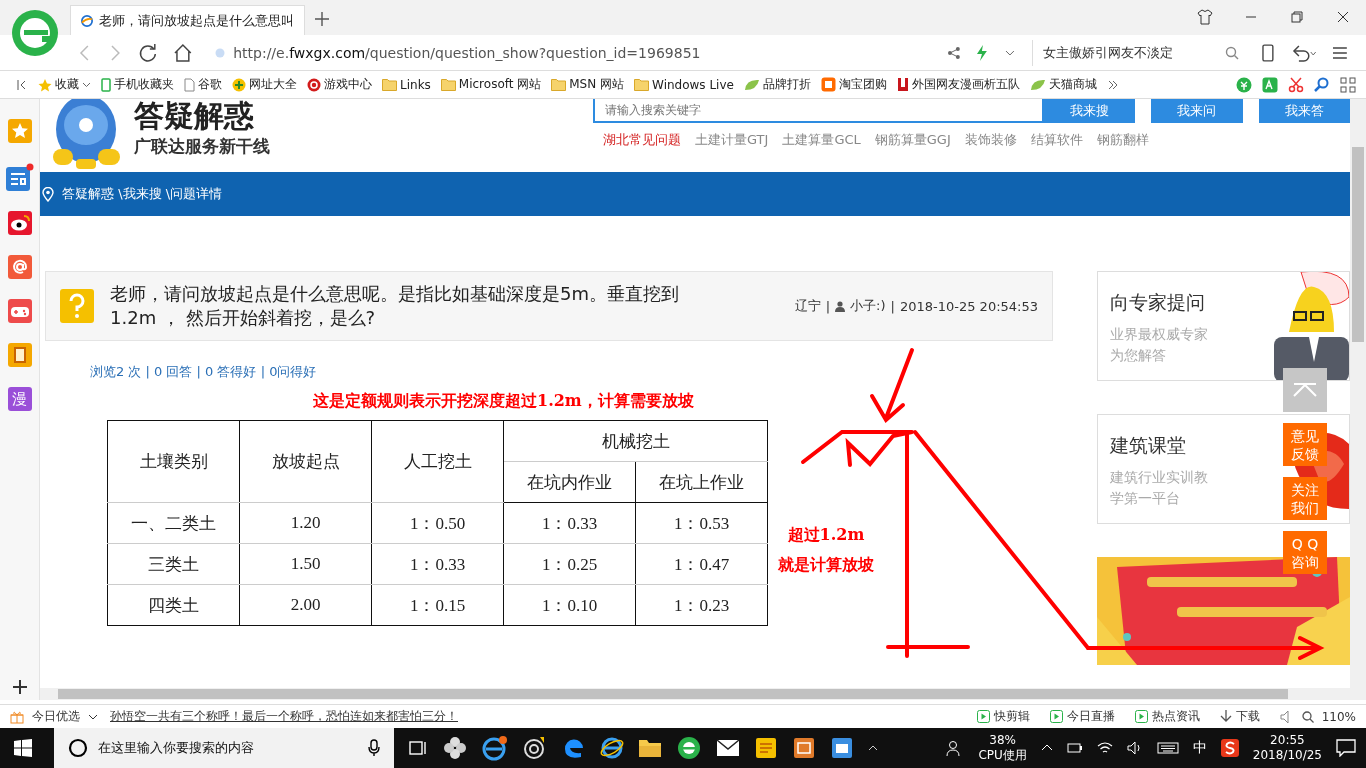 The height and width of the screenshot is (768, 1366). What do you see at coordinates (305, 605) in the screenshot?
I see `table-cell: 2.00` at bounding box center [305, 605].